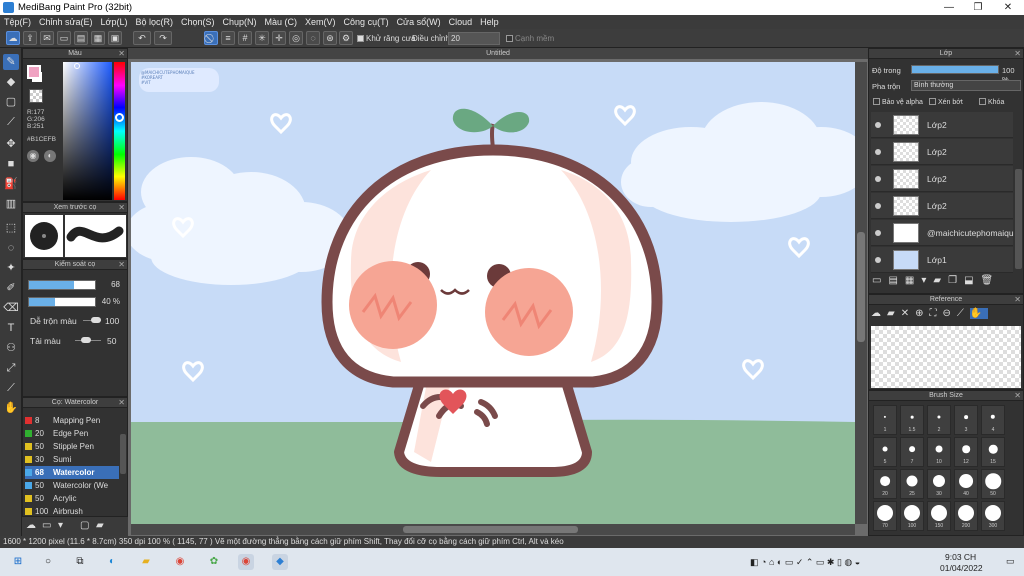 The image size is (1024, 576). What do you see at coordinates (240, 22) in the screenshot?
I see `menu-capture: Chụp(N)` at bounding box center [240, 22].